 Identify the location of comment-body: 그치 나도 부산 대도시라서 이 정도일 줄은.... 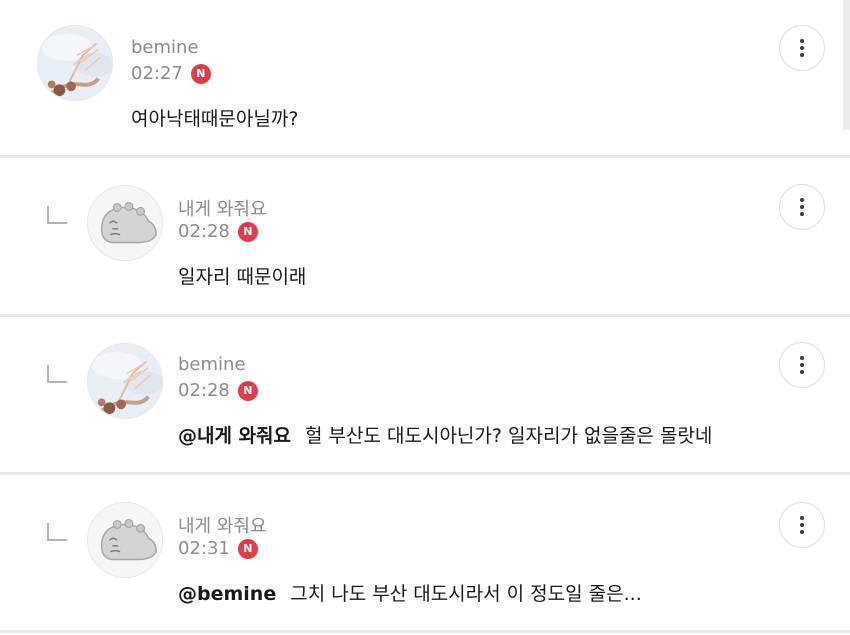
(466, 594).